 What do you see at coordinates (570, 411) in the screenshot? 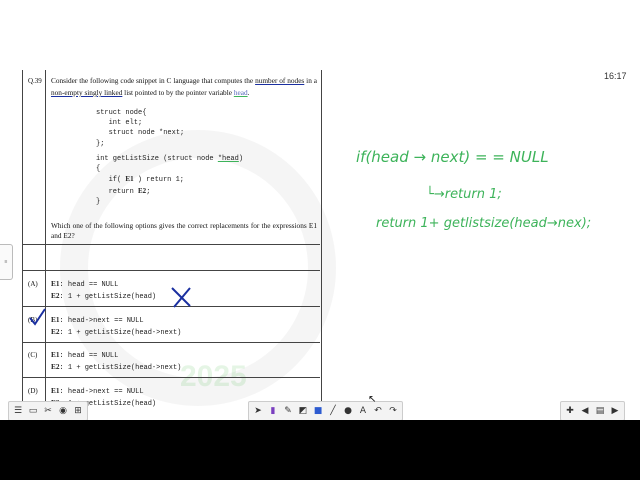
I see `add-page-icon: ✚` at bounding box center [570, 411].